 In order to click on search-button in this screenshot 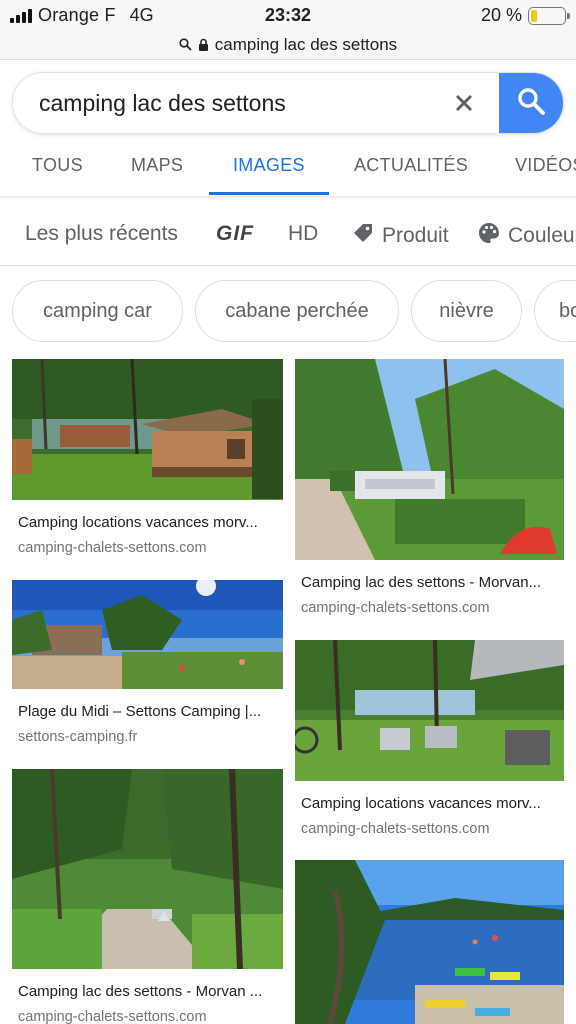, I will do `click(531, 103)`.